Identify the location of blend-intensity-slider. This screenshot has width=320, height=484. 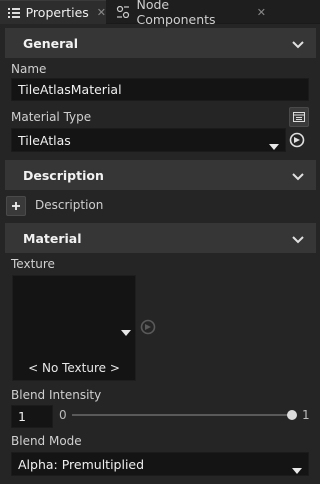
(183, 415).